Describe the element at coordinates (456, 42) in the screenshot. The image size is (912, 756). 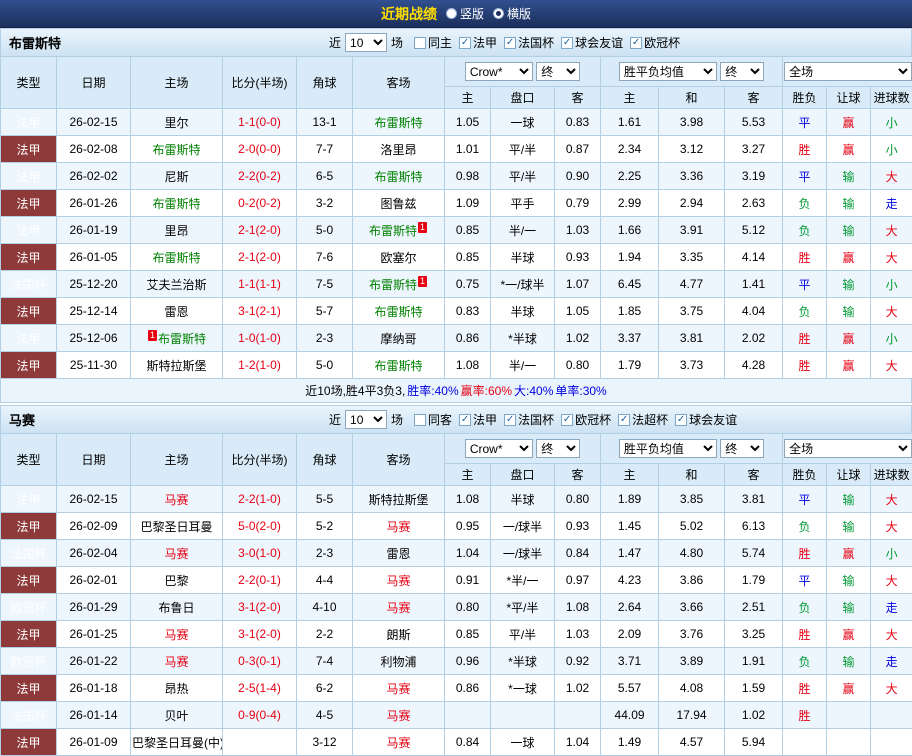
I see `section-header-bar: 布雷斯特 近 10 场 同主` at that location.